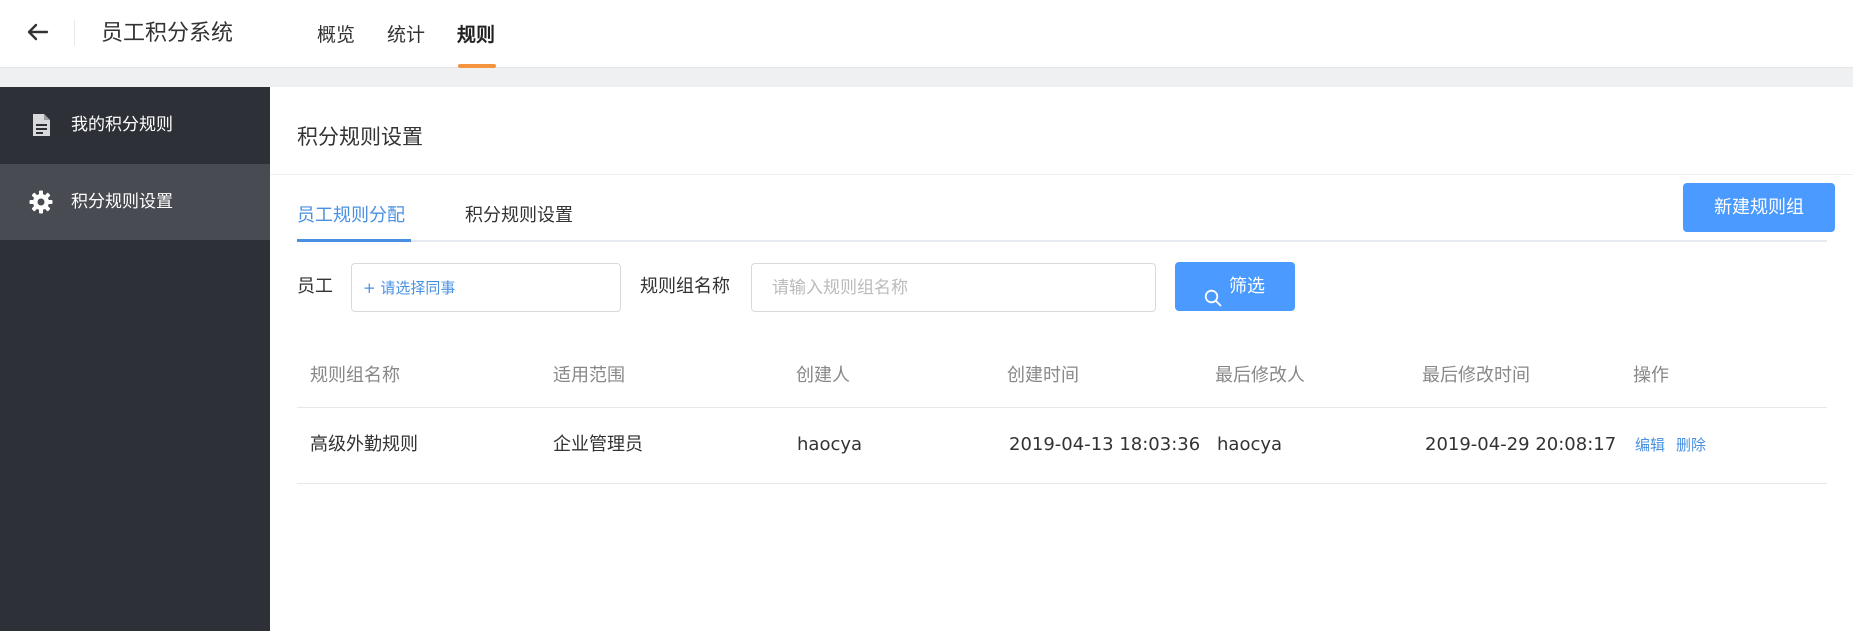 The image size is (1853, 631). What do you see at coordinates (823, 375) in the screenshot?
I see `column-header: 创建人` at bounding box center [823, 375].